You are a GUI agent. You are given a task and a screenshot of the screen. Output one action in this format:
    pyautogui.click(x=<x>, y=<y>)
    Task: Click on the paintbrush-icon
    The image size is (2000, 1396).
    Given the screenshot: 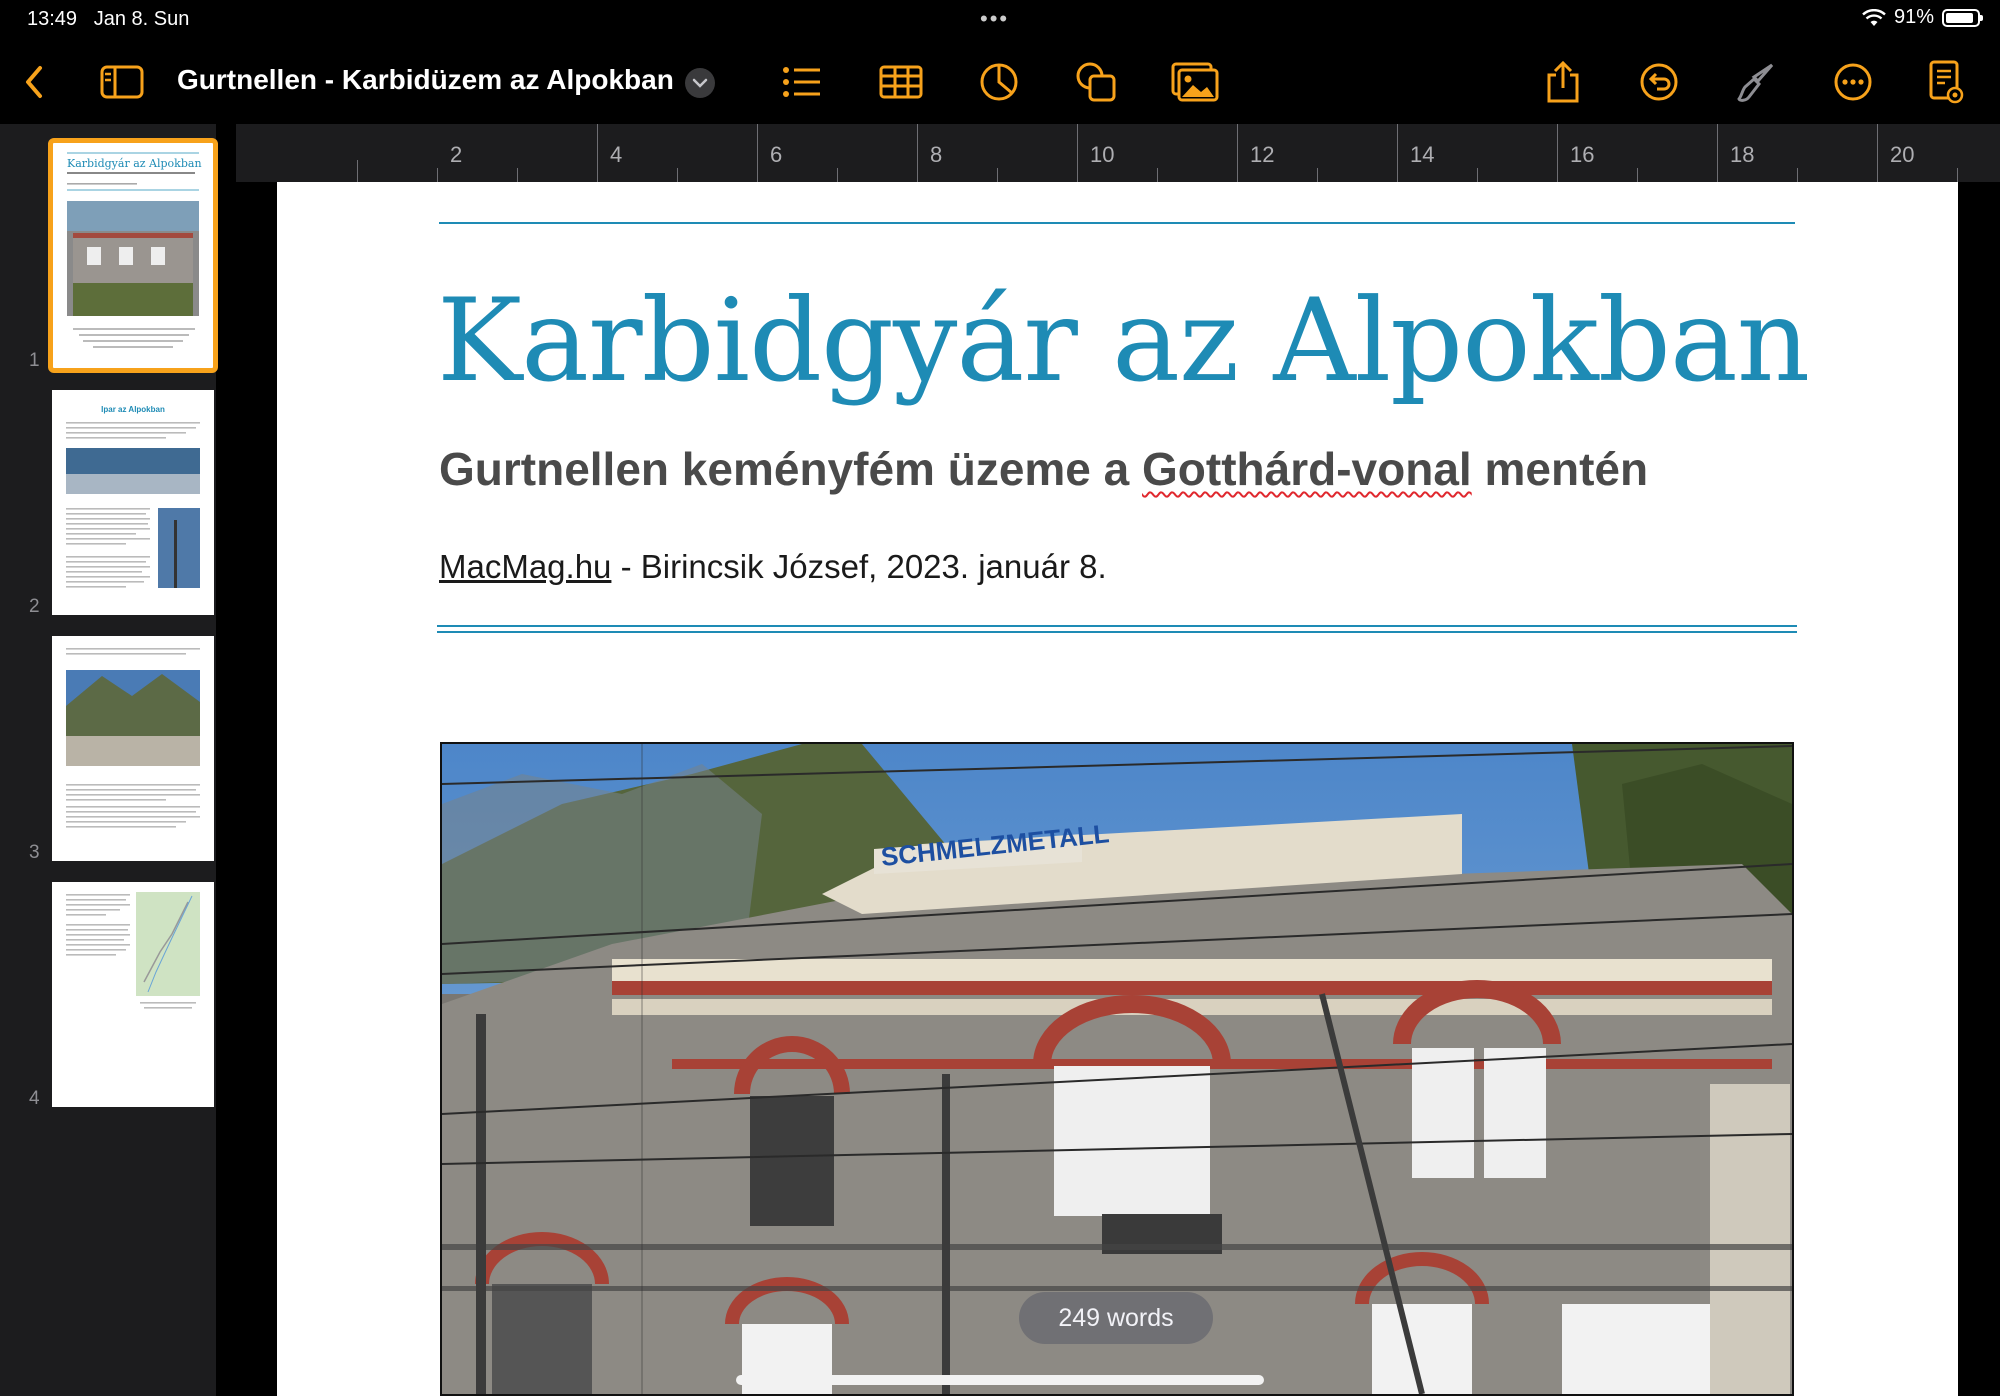 What is the action you would take?
    pyautogui.click(x=1755, y=82)
    